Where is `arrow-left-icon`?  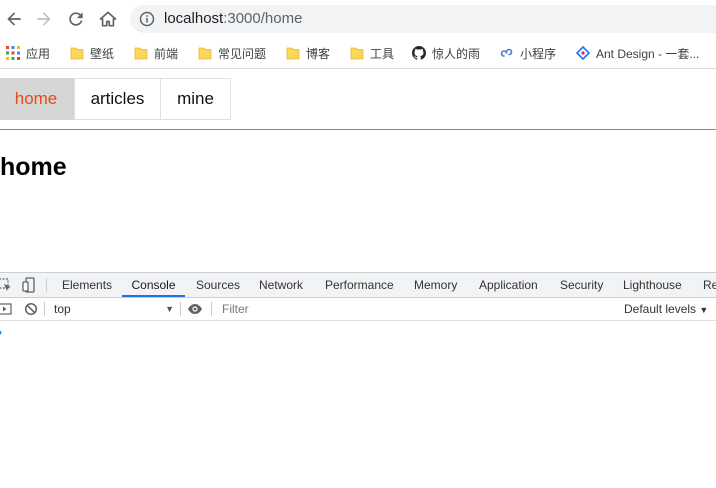
arrow-left-icon is located at coordinates (14, 19).